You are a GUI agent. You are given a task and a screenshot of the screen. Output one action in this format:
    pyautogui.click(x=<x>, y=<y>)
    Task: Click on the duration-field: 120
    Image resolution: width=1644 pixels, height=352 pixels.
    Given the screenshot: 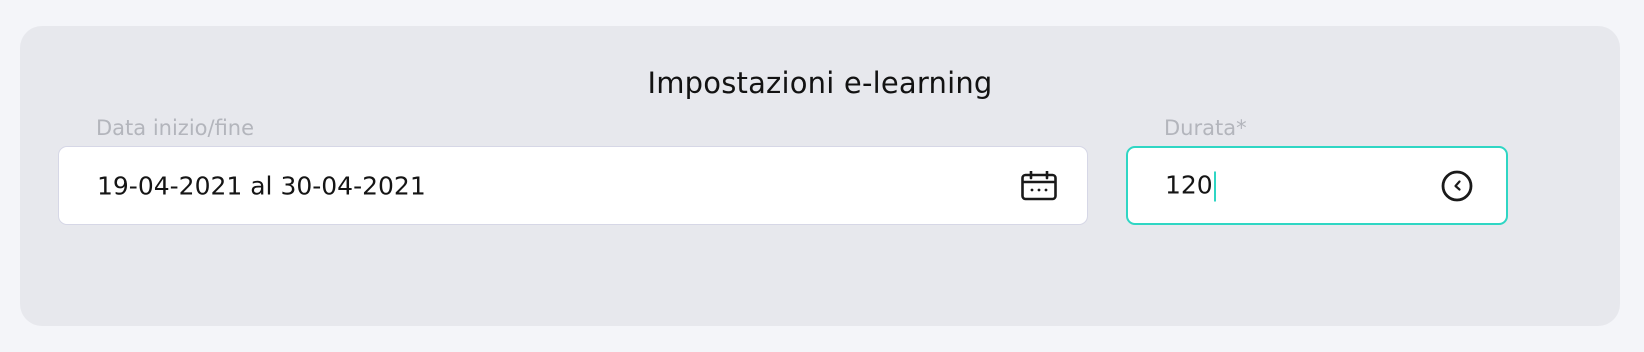 What is the action you would take?
    pyautogui.click(x=1317, y=185)
    